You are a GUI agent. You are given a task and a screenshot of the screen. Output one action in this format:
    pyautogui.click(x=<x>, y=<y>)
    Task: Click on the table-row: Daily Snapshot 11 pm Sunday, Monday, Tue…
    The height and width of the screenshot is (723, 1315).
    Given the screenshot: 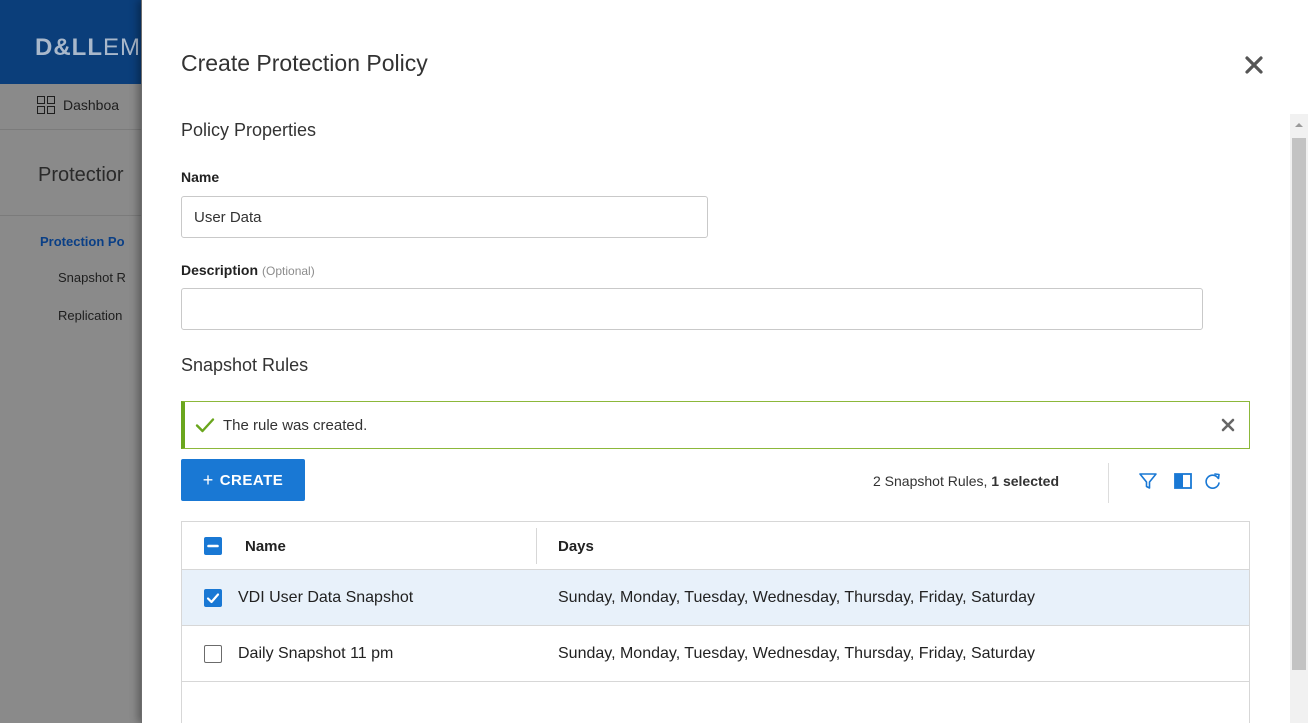 What is the action you would take?
    pyautogui.click(x=715, y=654)
    